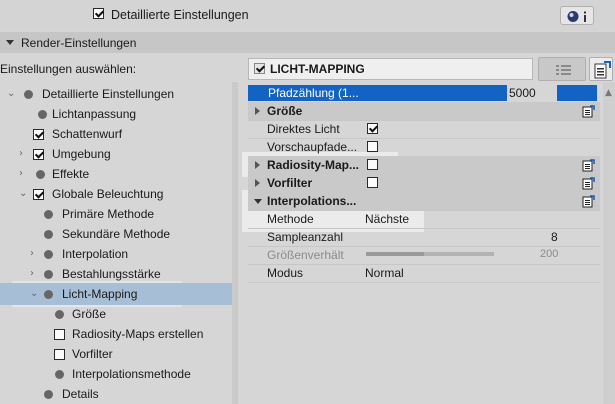 This screenshot has width=615, height=404. What do you see at coordinates (59, 354) in the screenshot?
I see `prefilter-checkbox` at bounding box center [59, 354].